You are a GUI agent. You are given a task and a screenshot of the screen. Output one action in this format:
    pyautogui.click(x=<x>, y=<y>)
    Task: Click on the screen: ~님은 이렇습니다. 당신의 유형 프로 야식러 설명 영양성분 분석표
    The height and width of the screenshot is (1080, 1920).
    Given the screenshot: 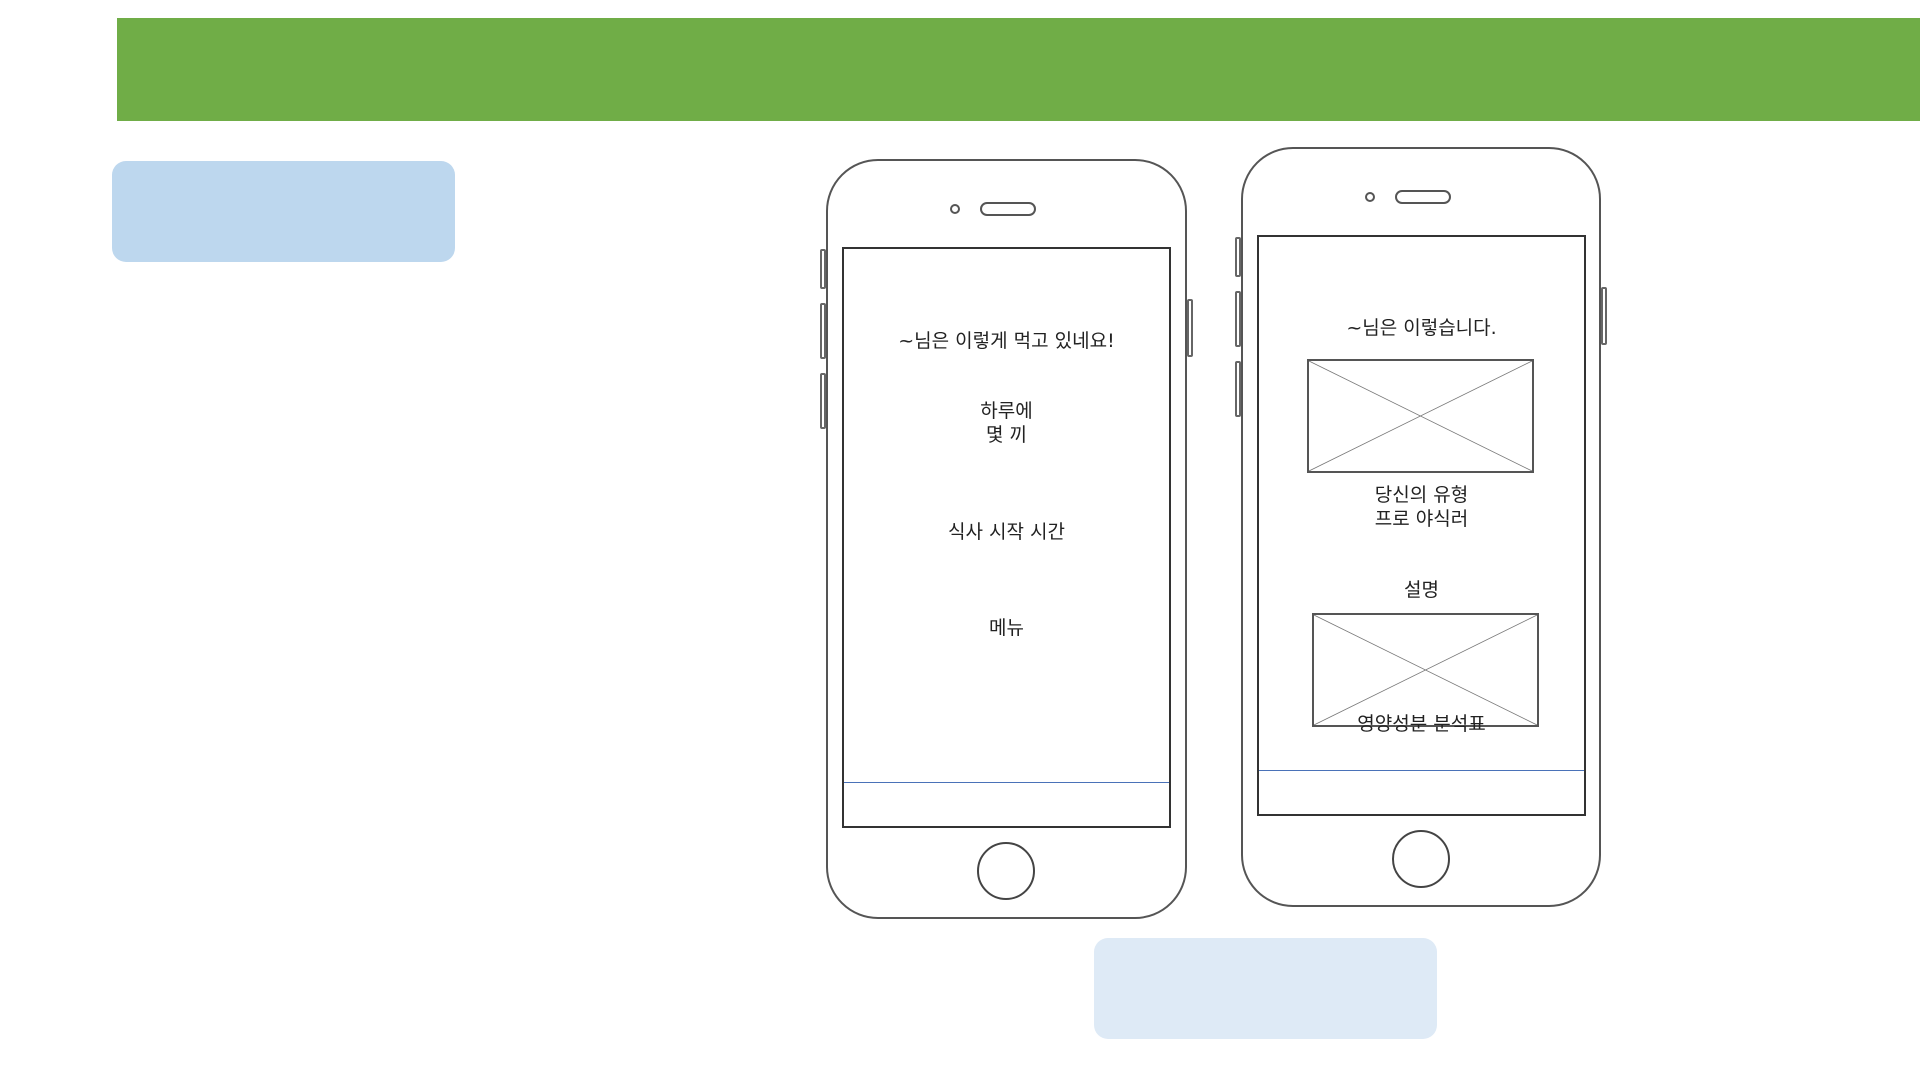 What is the action you would take?
    pyautogui.click(x=1421, y=525)
    